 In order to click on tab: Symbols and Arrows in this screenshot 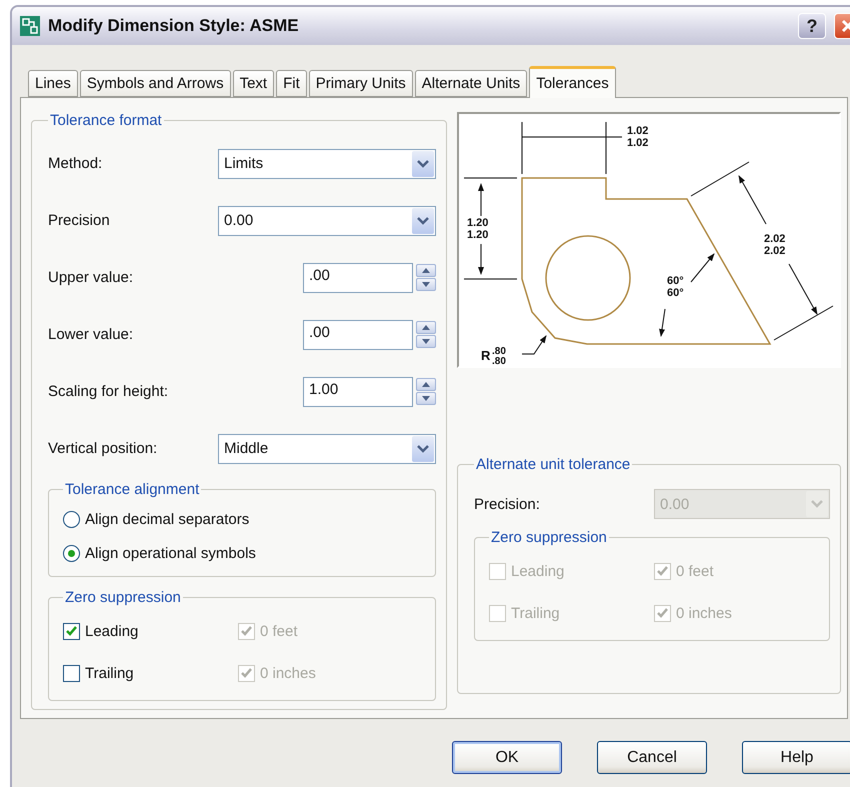, I will do `click(155, 83)`.